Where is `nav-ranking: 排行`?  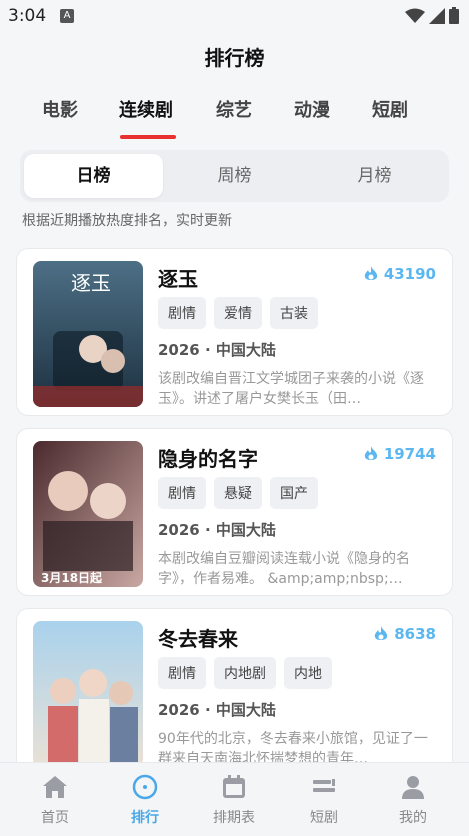
nav-ranking: 排行 is located at coordinates (145, 800).